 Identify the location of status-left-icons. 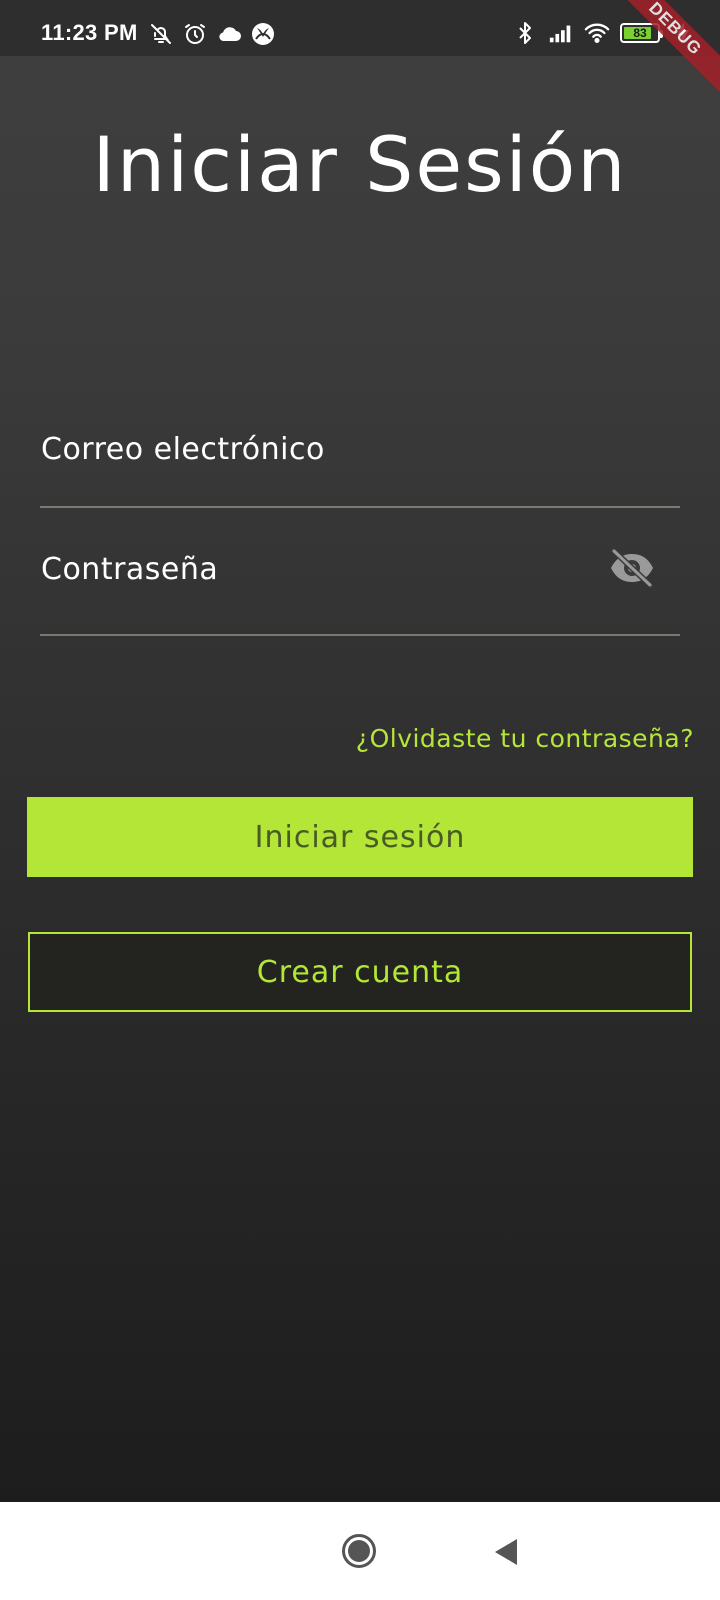
(212, 34).